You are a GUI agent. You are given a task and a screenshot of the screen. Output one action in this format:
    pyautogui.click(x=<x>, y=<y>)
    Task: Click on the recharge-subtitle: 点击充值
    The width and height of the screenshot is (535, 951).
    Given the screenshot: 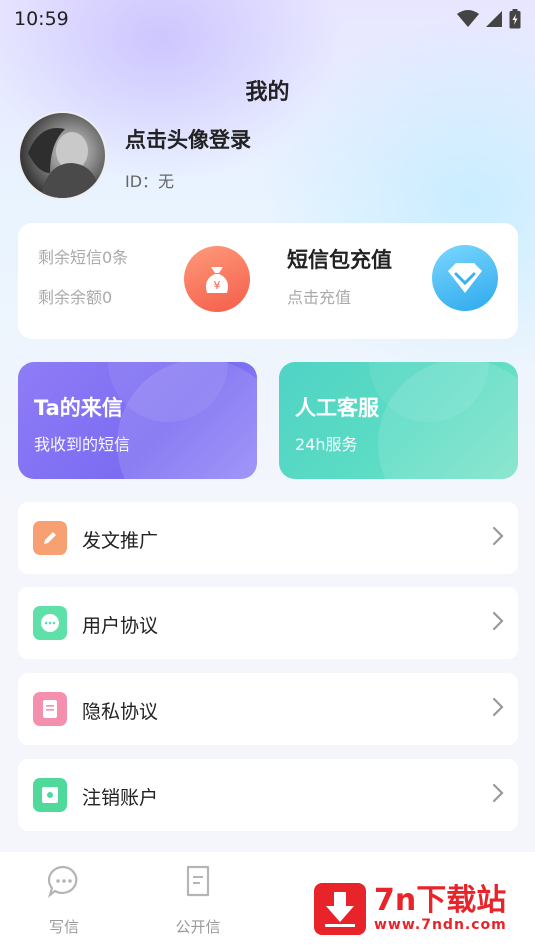 What is the action you would take?
    pyautogui.click(x=319, y=296)
    